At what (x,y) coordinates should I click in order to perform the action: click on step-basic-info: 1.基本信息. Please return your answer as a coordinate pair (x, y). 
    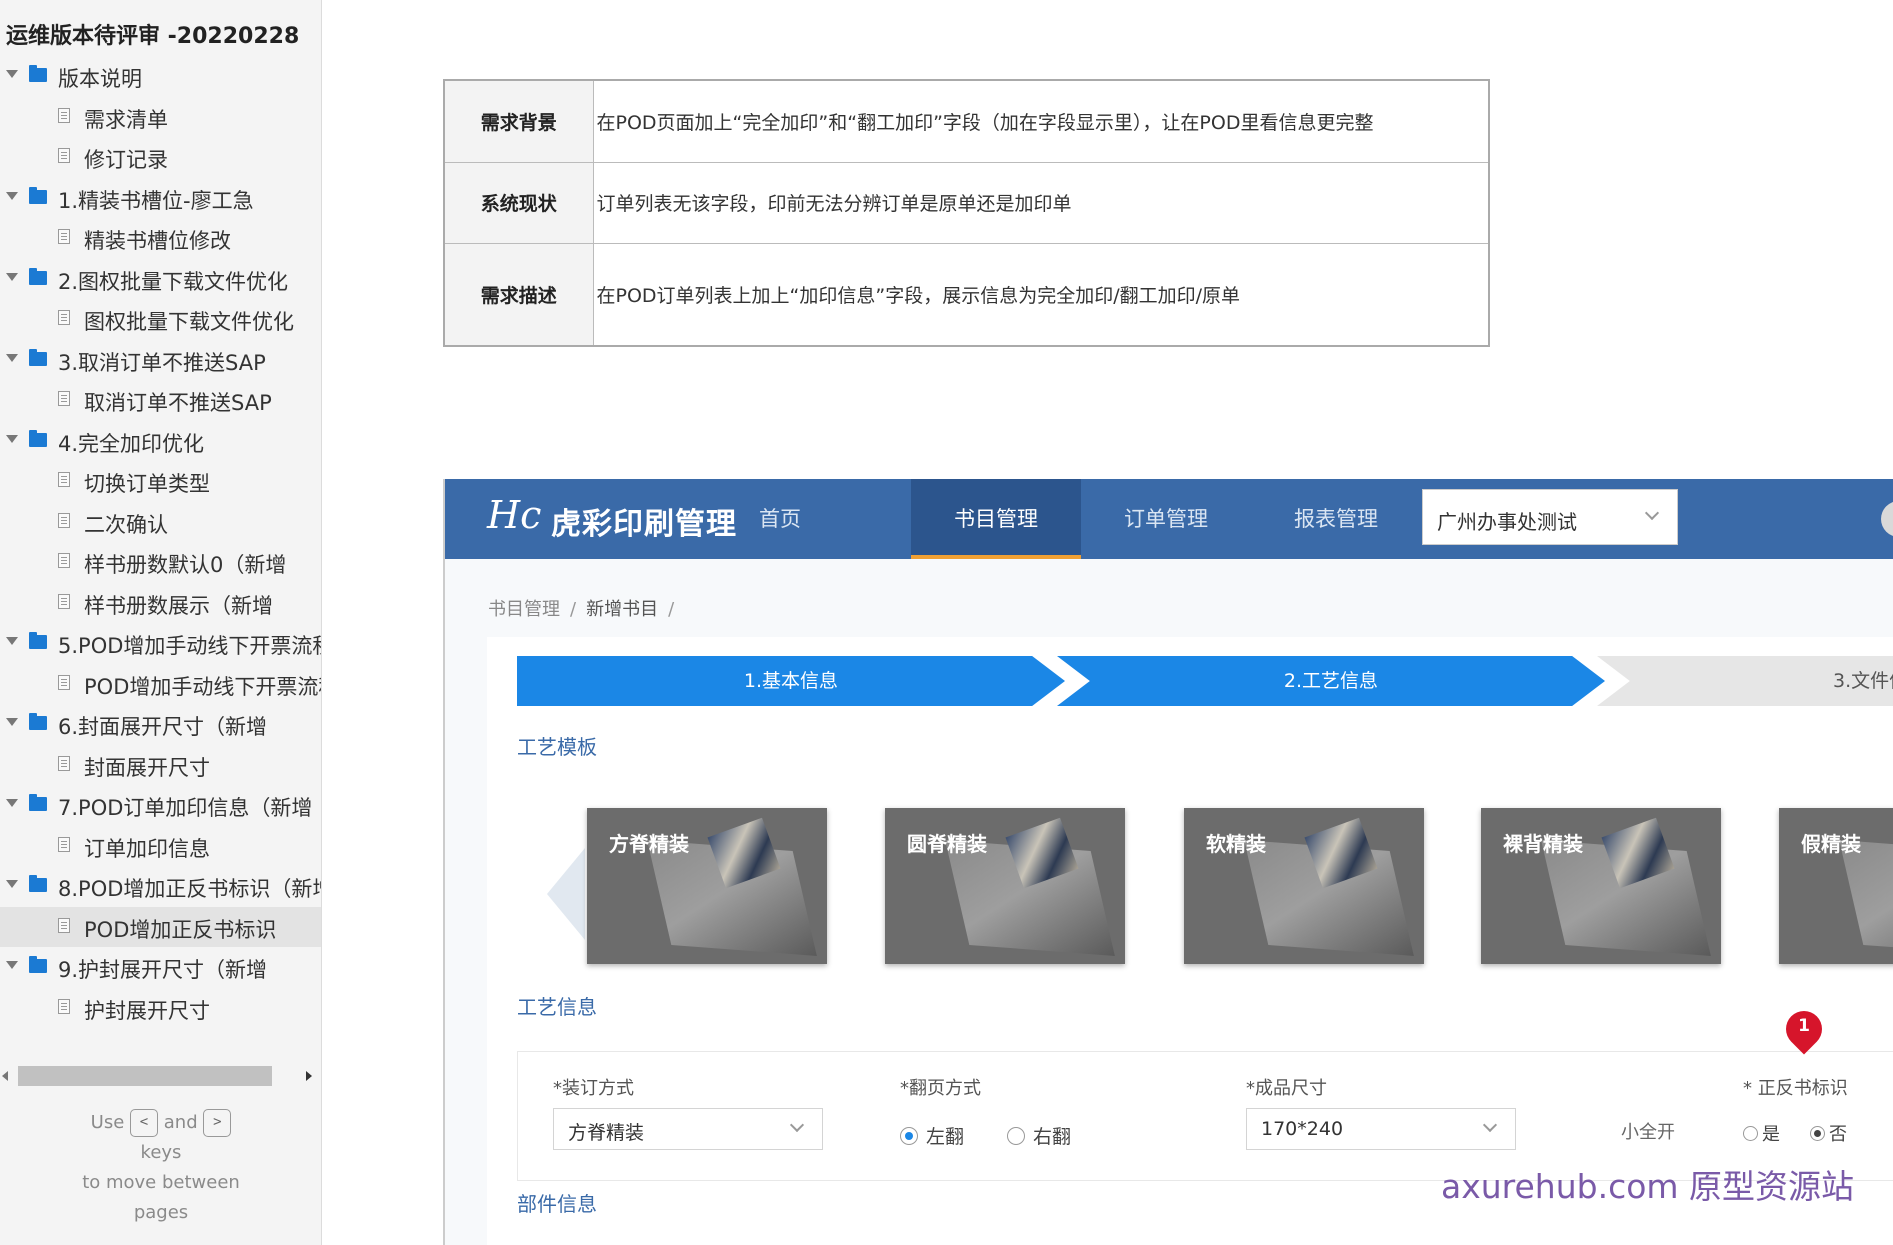
    Looking at the image, I should click on (791, 681).